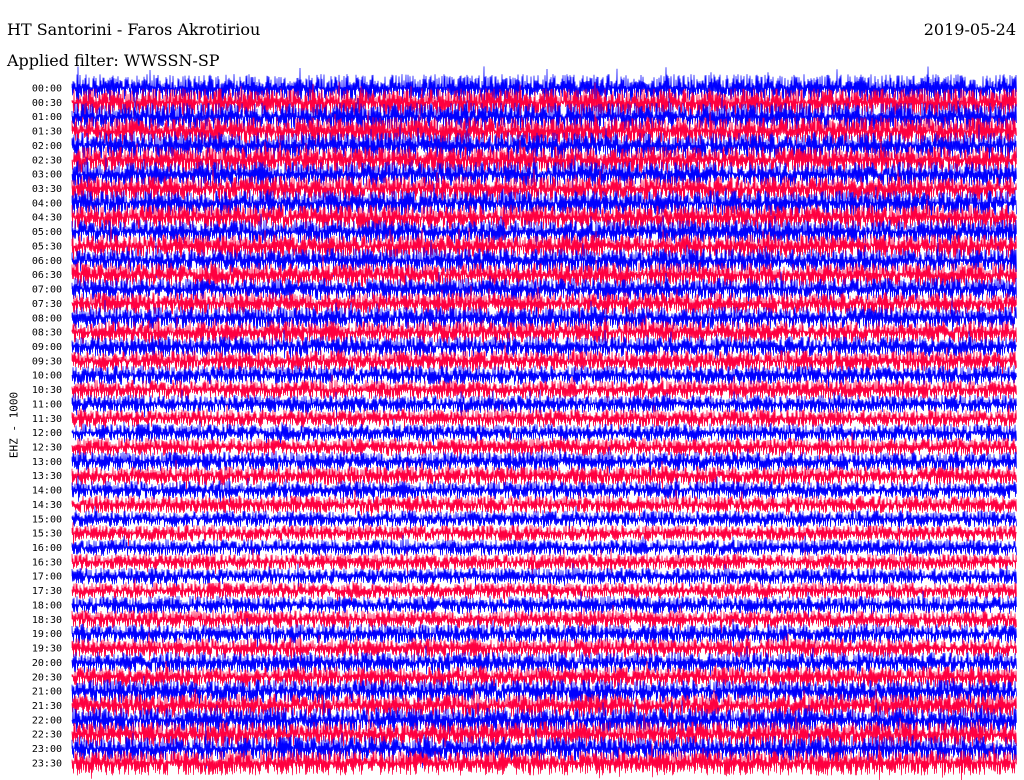 The height and width of the screenshot is (780, 1024). What do you see at coordinates (47, 189) in the screenshot?
I see `time-tick-label: 03:30` at bounding box center [47, 189].